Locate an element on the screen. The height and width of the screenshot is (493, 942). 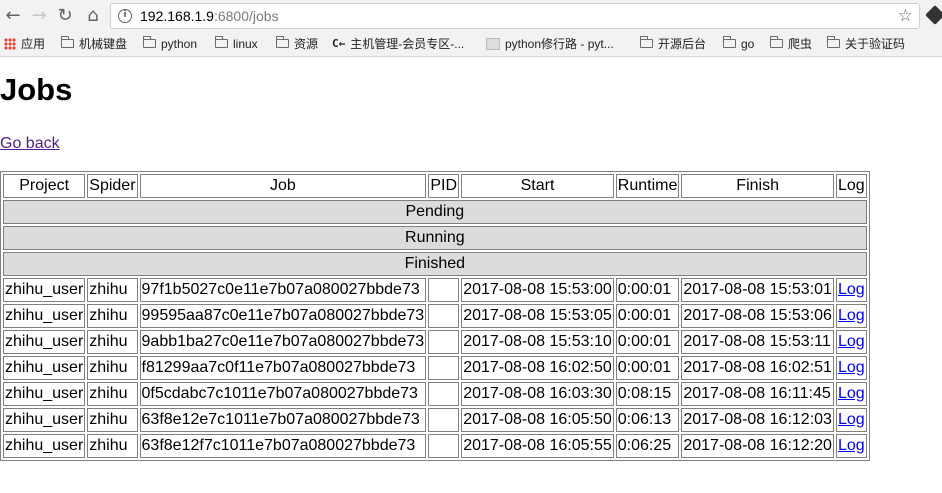
cell-job-id: 63f8e12f7c1011e7b07a080027bbde73 is located at coordinates (283, 446).